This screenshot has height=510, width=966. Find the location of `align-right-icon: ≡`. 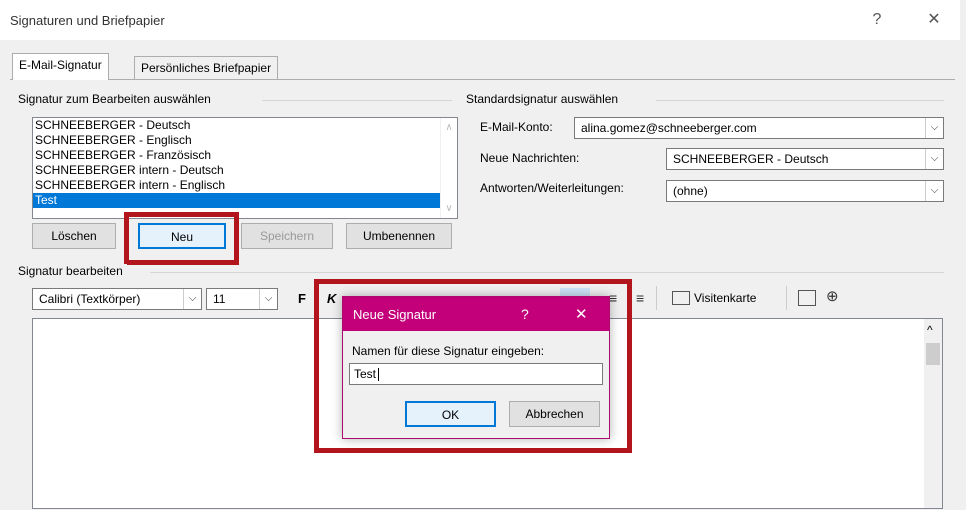

align-right-icon: ≡ is located at coordinates (640, 298).